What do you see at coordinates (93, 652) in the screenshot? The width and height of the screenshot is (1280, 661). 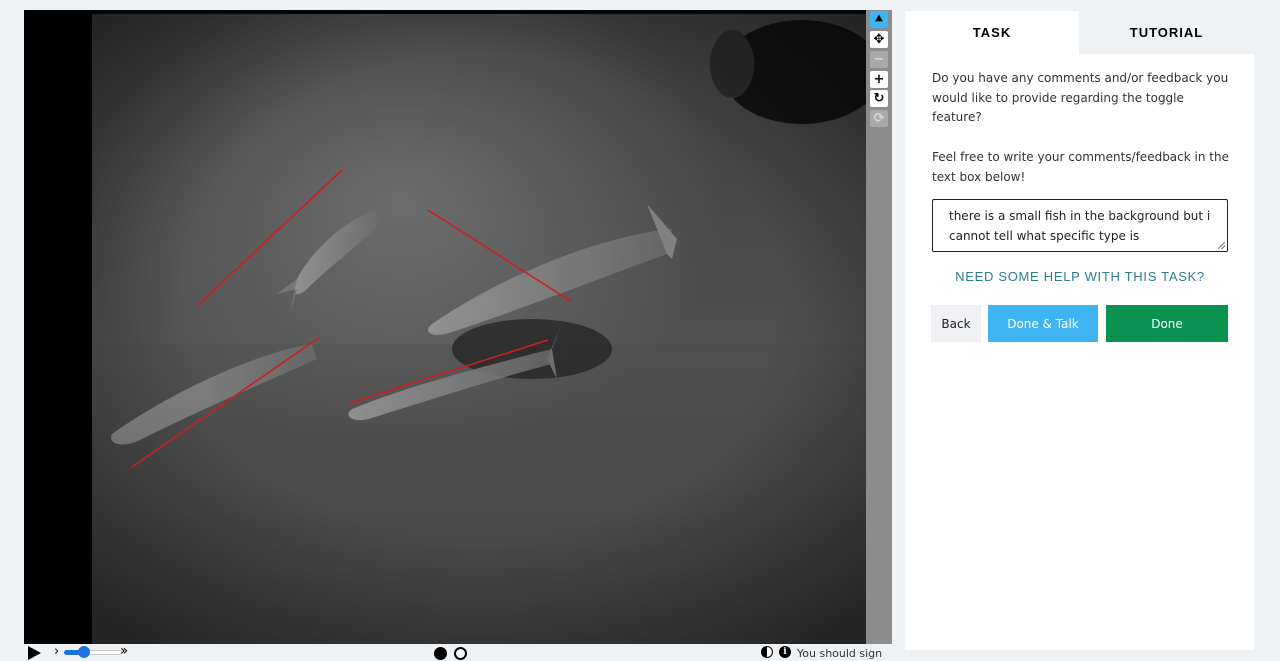 I see `speed-slider` at bounding box center [93, 652].